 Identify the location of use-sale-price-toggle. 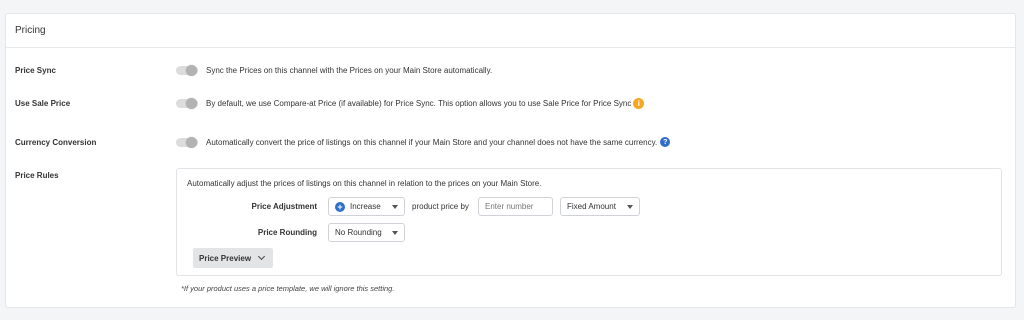
(187, 103).